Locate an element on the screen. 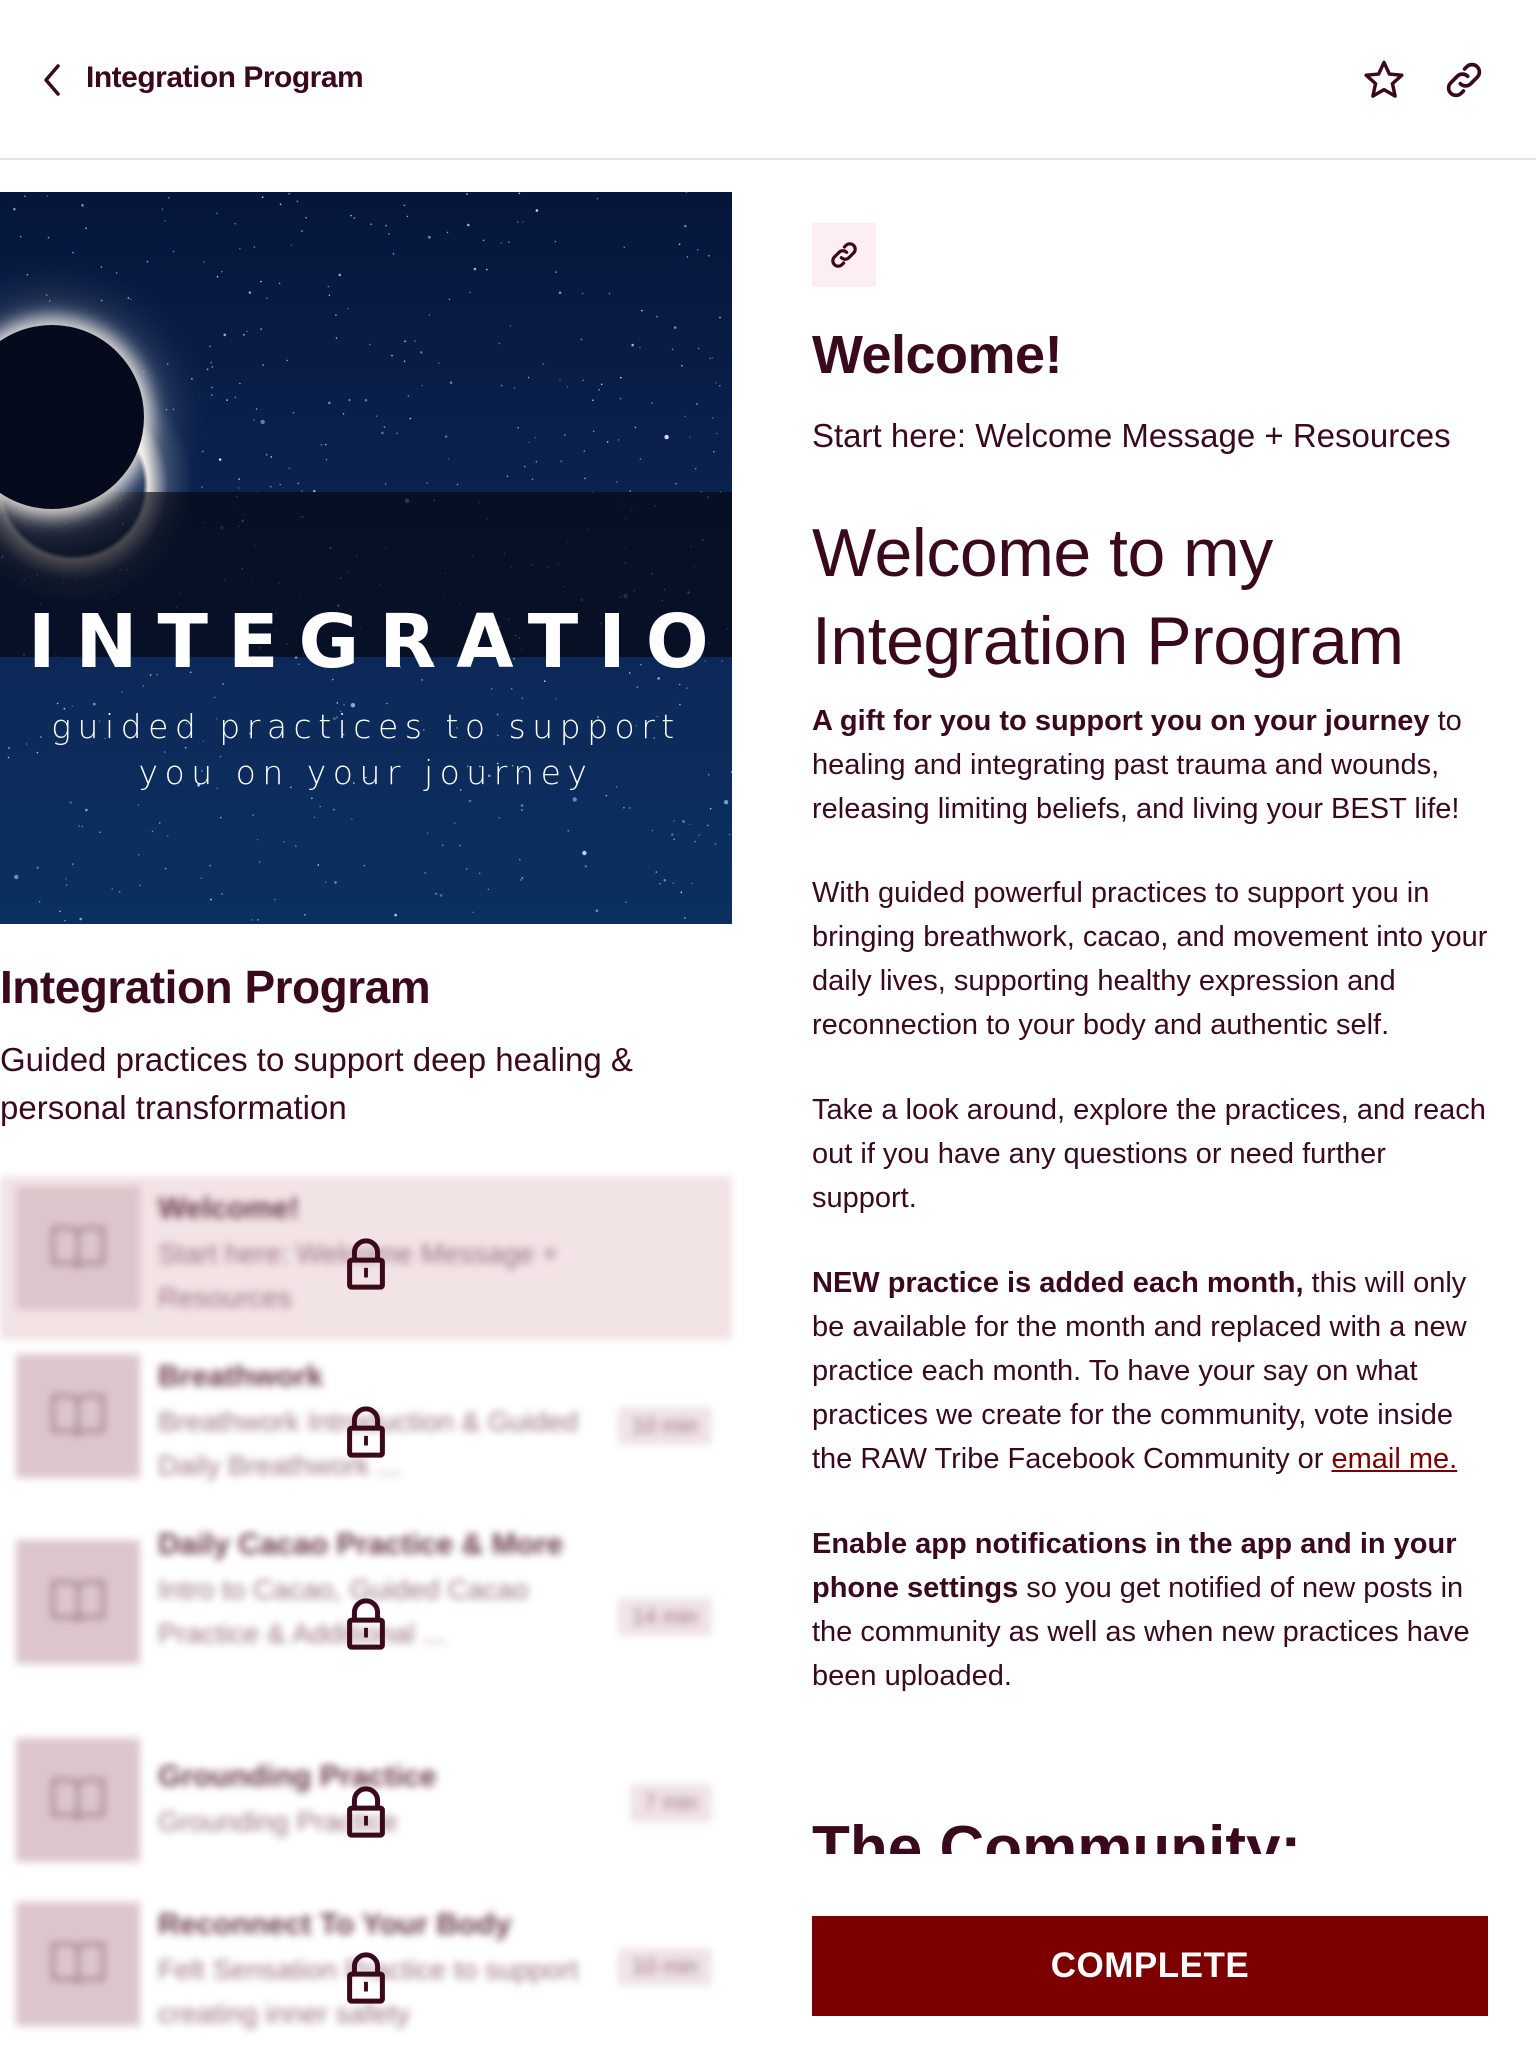  cover-subtitle-line-1: guided practices to support is located at coordinates (366, 726).